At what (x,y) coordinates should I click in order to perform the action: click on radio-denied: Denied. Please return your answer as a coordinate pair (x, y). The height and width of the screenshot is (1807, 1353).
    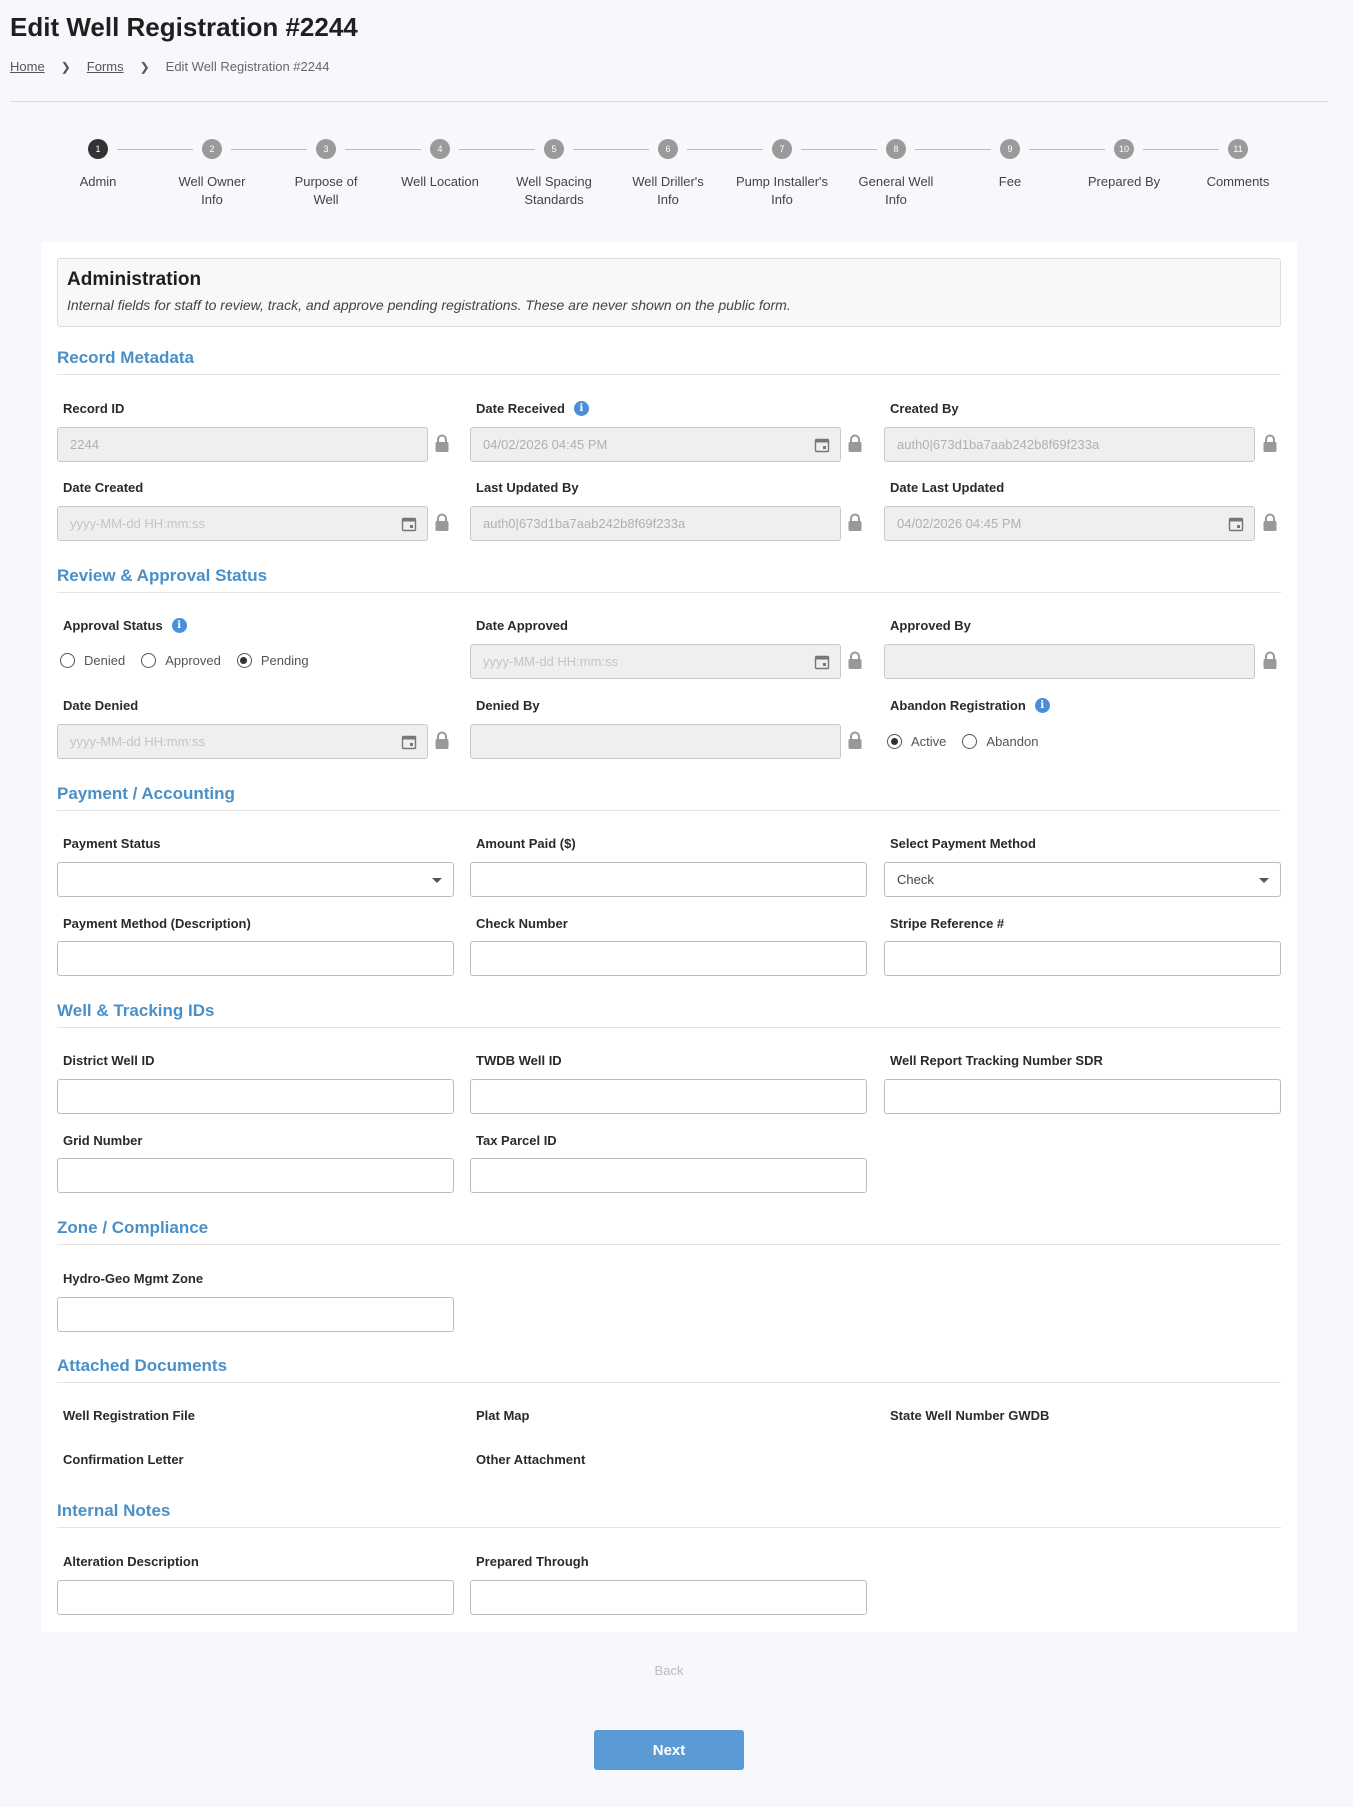
    Looking at the image, I should click on (92, 660).